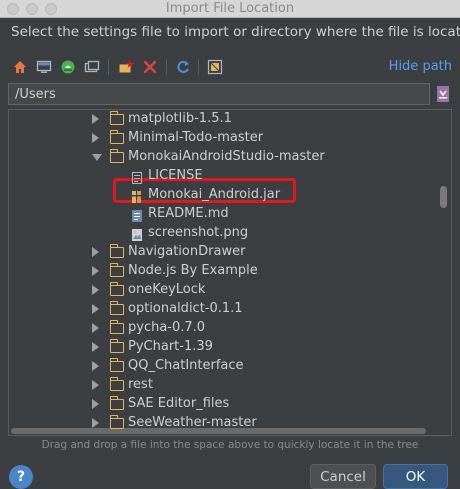 The height and width of the screenshot is (489, 460). Describe the element at coordinates (137, 196) in the screenshot. I see `jar-file-icon` at that location.